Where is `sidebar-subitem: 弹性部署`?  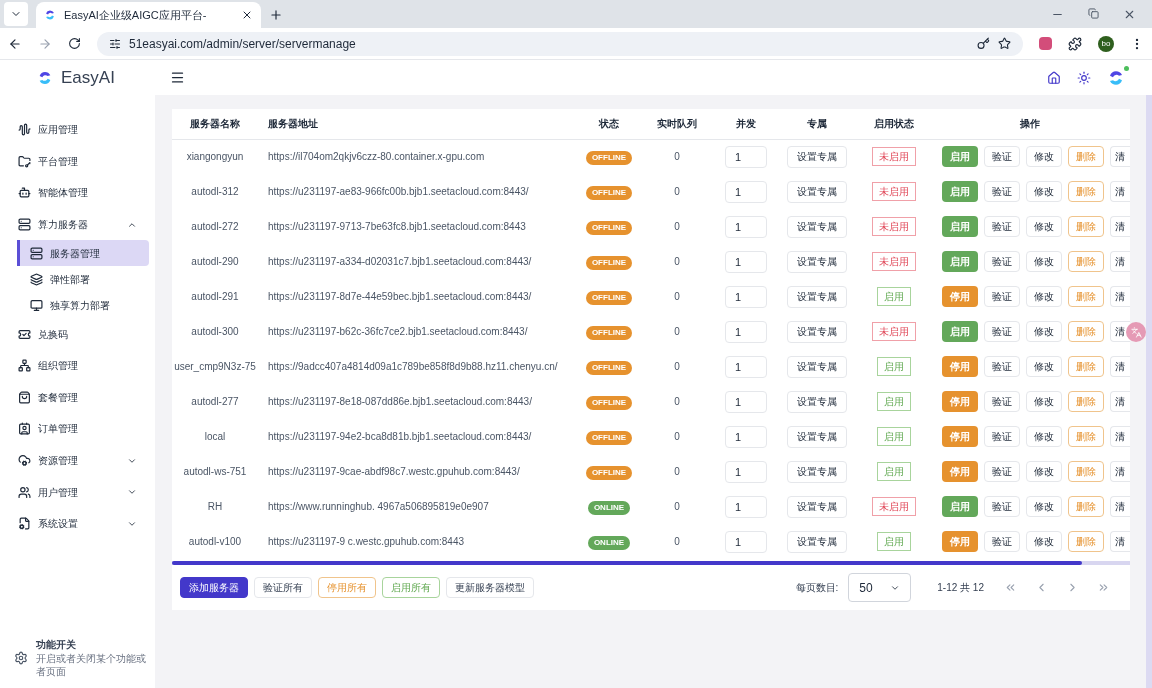 sidebar-subitem: 弹性部署 is located at coordinates (83, 279).